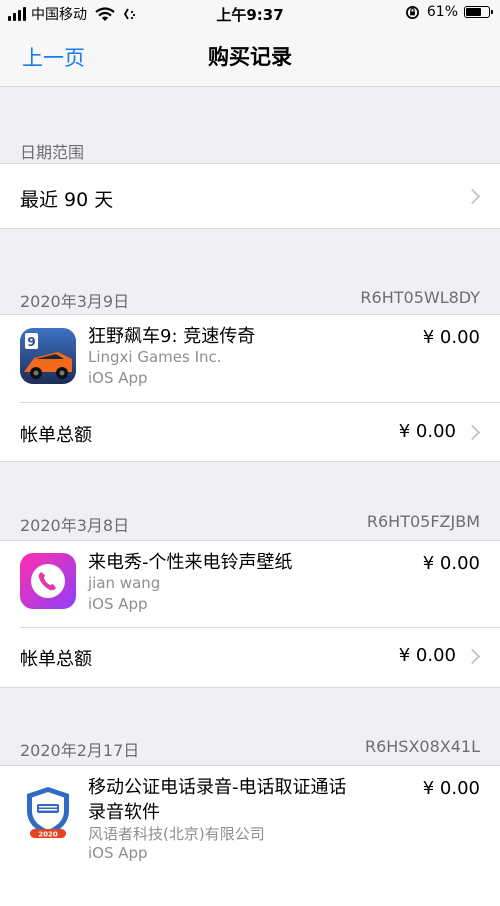  What do you see at coordinates (172, 336) in the screenshot?
I see `app-name: 狂野飙车9: 竞速传奇` at bounding box center [172, 336].